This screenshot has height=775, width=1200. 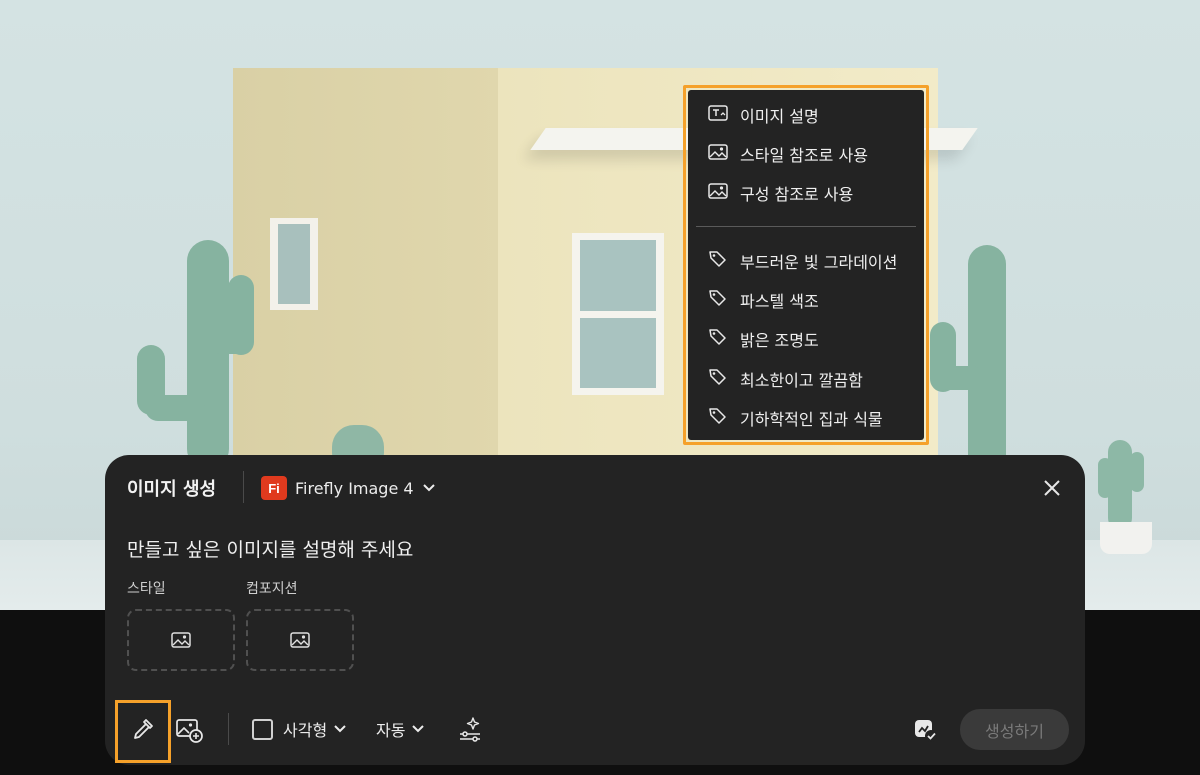 I want to click on composition-label: 컴포지션, so click(x=272, y=589).